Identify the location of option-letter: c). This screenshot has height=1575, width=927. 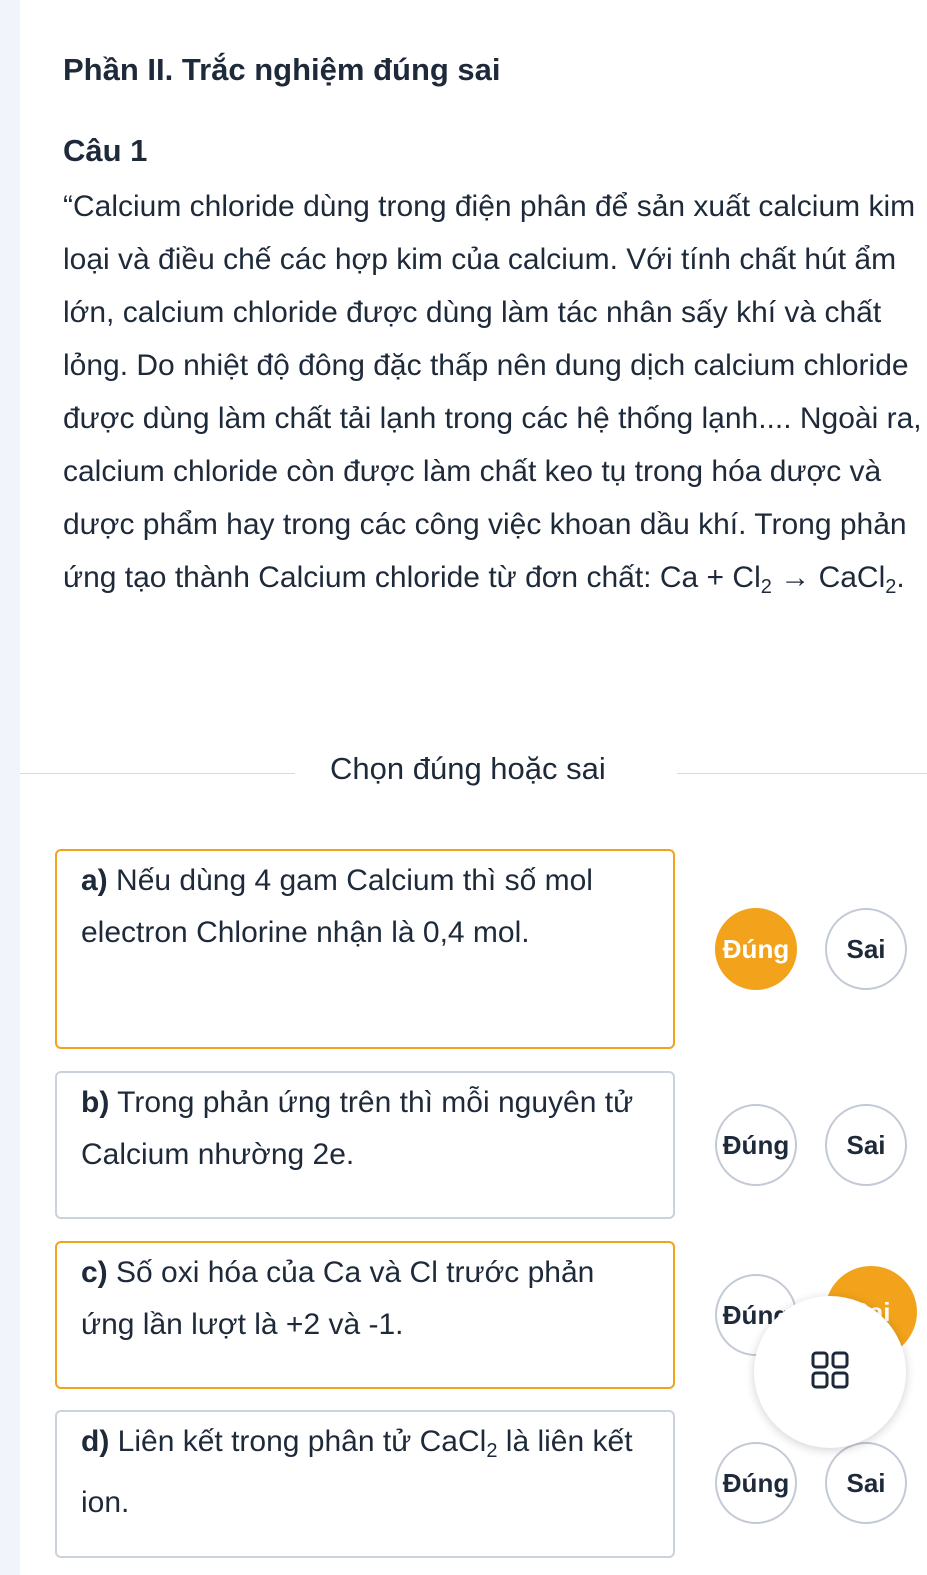
(94, 1272).